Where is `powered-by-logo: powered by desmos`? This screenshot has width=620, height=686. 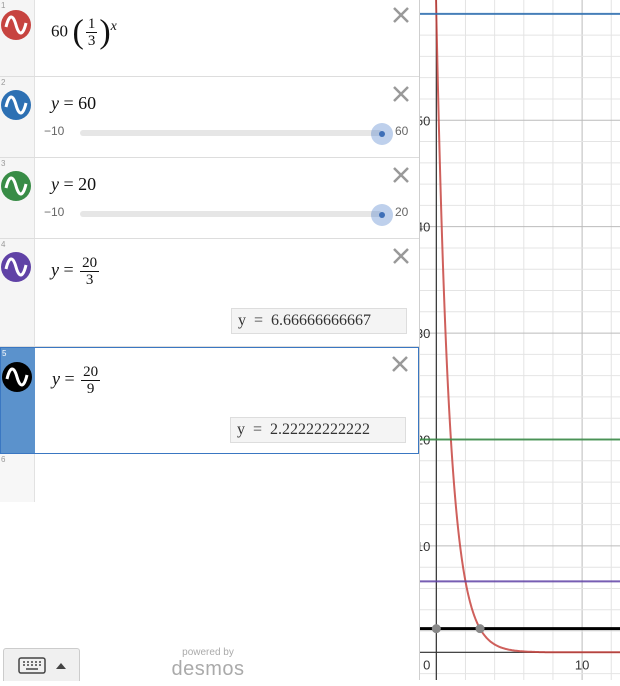 powered-by-logo: powered by desmos is located at coordinates (208, 664).